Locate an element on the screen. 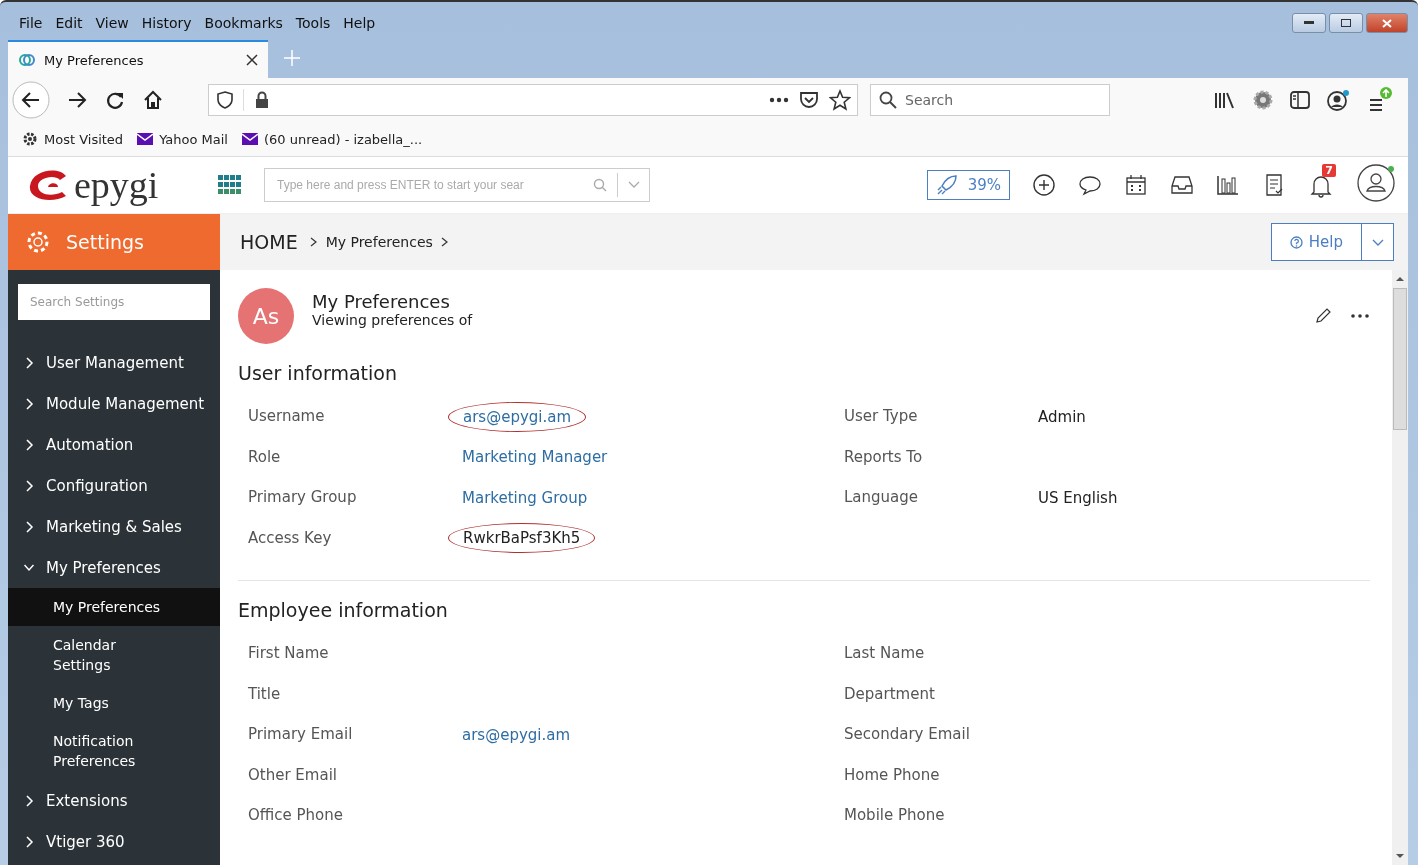 This screenshot has width=1418, height=865. field-label: First Name is located at coordinates (289, 653).